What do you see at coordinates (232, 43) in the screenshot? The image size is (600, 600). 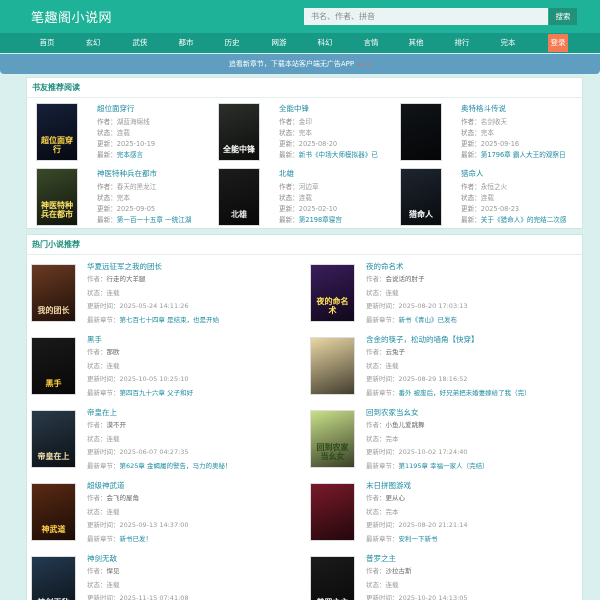 I see `nav-item: 历史` at bounding box center [232, 43].